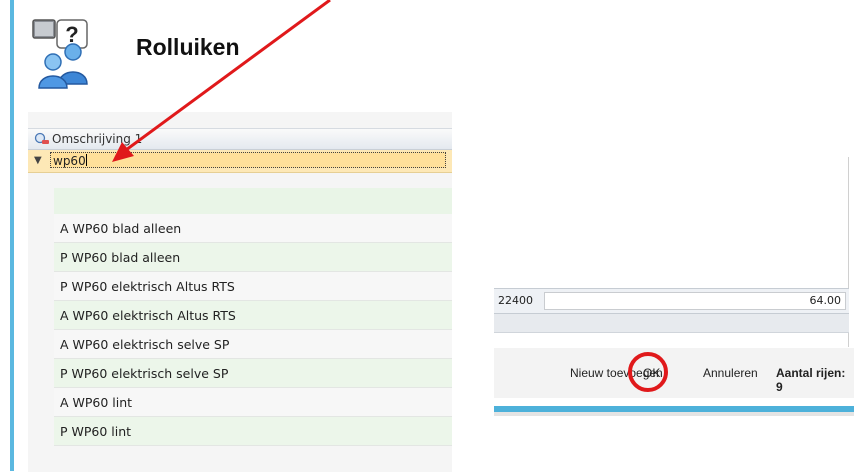 The image size is (859, 472). I want to click on row-count: Aantal rijen: 9, so click(811, 380).